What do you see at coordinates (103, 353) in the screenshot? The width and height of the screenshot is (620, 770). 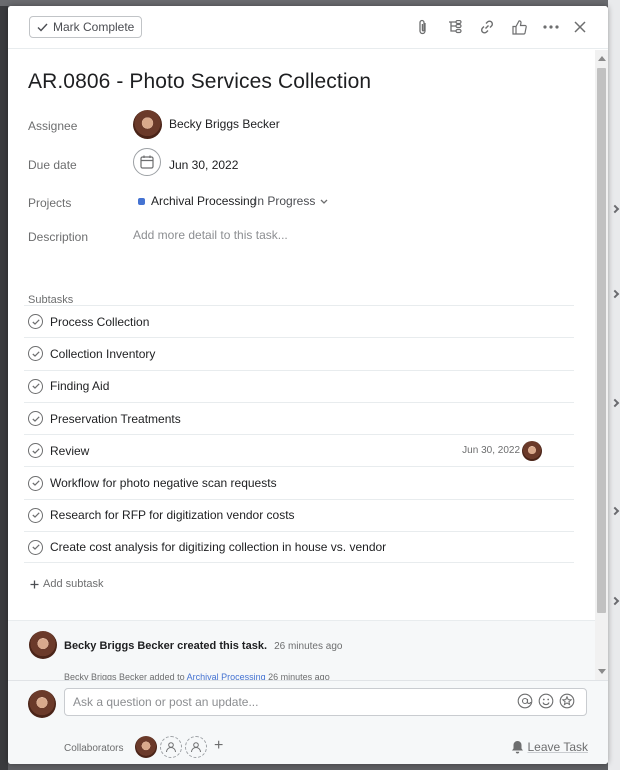 I see `subtask-name: Collection Inventory` at bounding box center [103, 353].